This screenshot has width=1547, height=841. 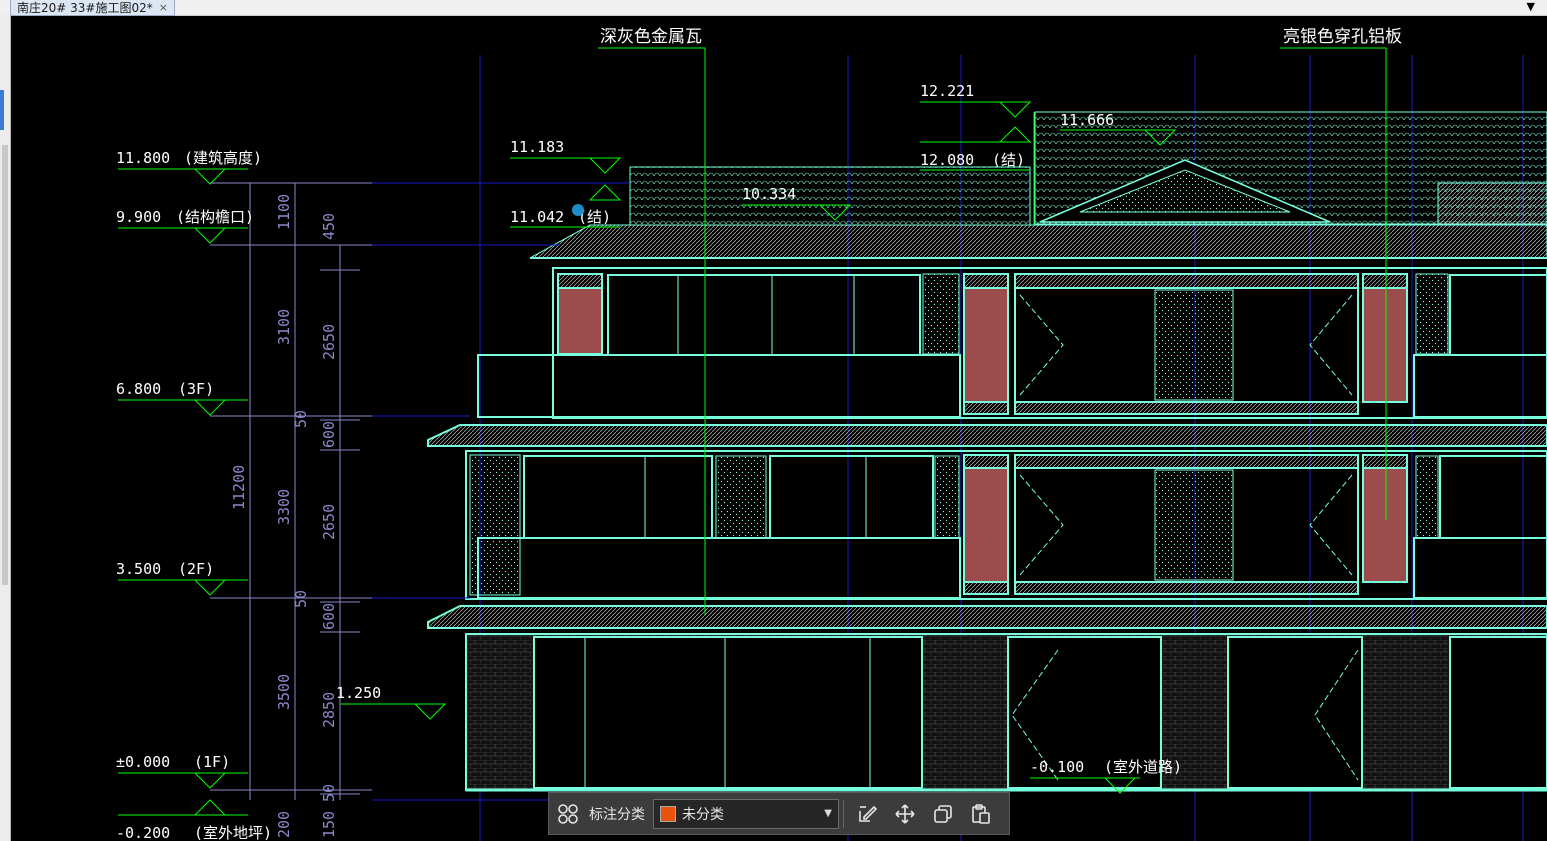 I want to click on level-r1: 11.183, so click(x=537, y=147).